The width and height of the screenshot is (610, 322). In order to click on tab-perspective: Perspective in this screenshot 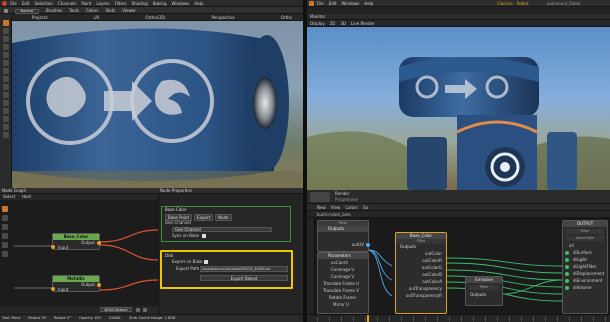, I will do `click(223, 17)`.